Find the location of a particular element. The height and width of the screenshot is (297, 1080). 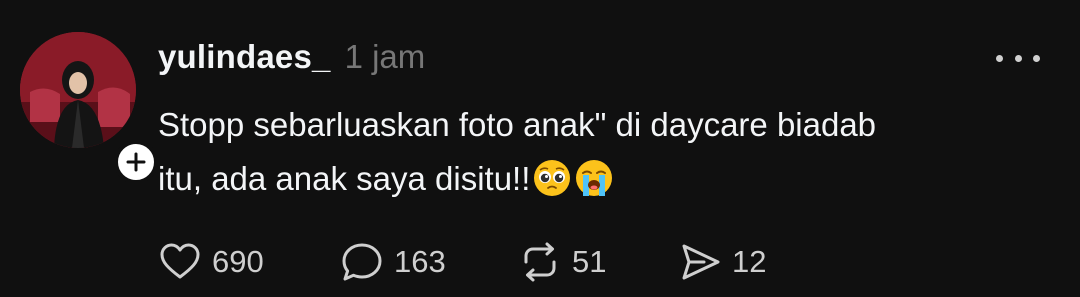

share-count: 12 is located at coordinates (749, 261).